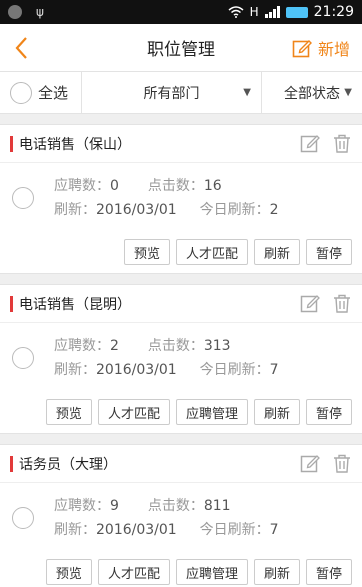 Image resolution: width=362 pixels, height=587 pixels. What do you see at coordinates (254, 12) in the screenshot?
I see `network-type-icon: H` at bounding box center [254, 12].